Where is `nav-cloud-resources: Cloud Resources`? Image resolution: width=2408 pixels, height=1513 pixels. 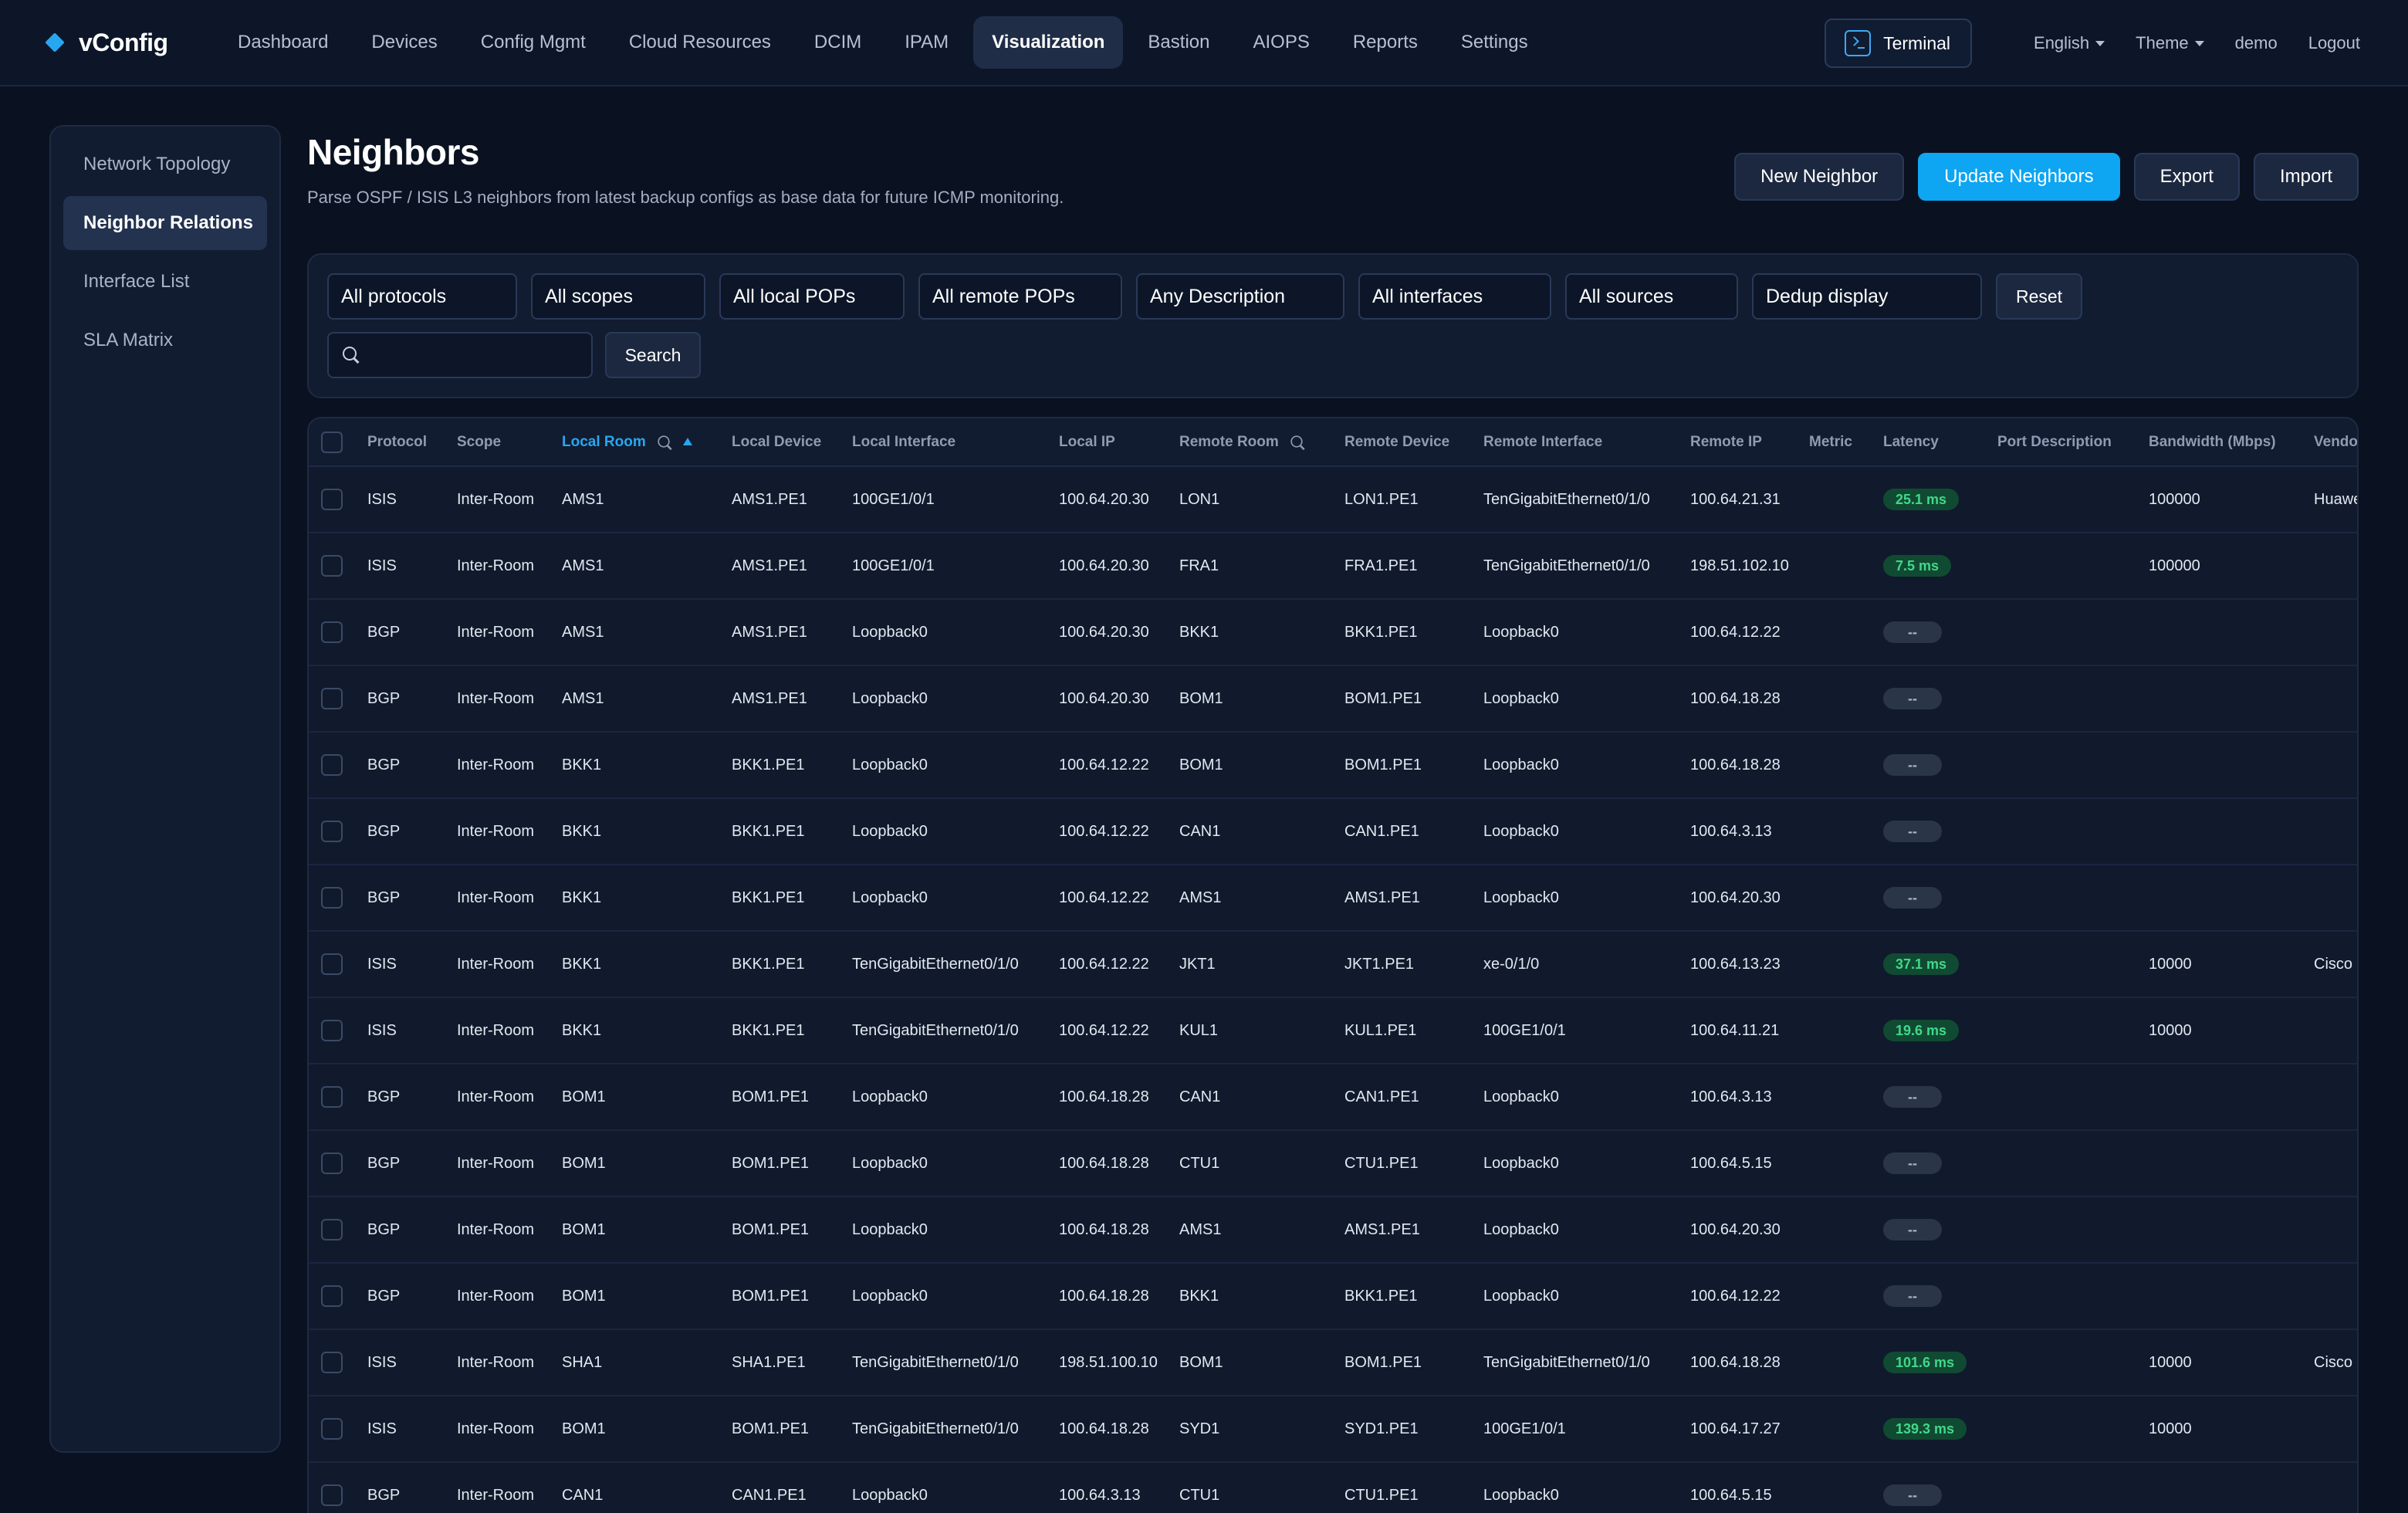 nav-cloud-resources: Cloud Resources is located at coordinates (700, 42).